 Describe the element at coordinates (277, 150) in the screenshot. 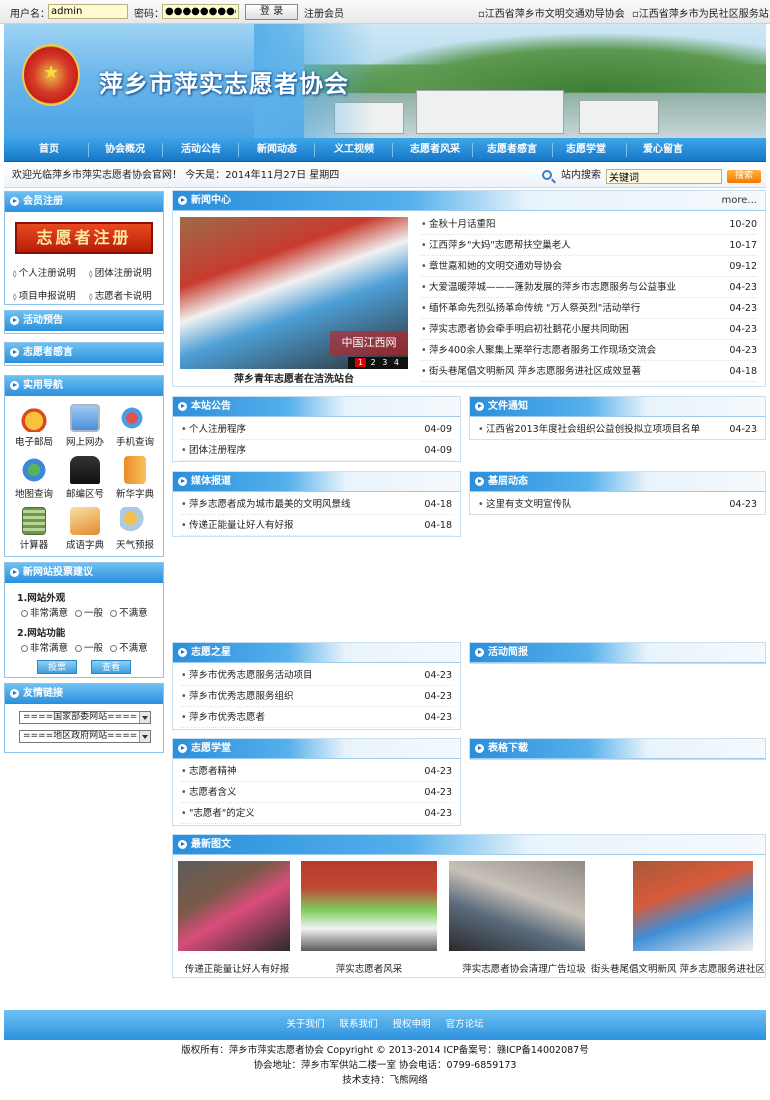

I see `nav-news: 新闻动态` at that location.